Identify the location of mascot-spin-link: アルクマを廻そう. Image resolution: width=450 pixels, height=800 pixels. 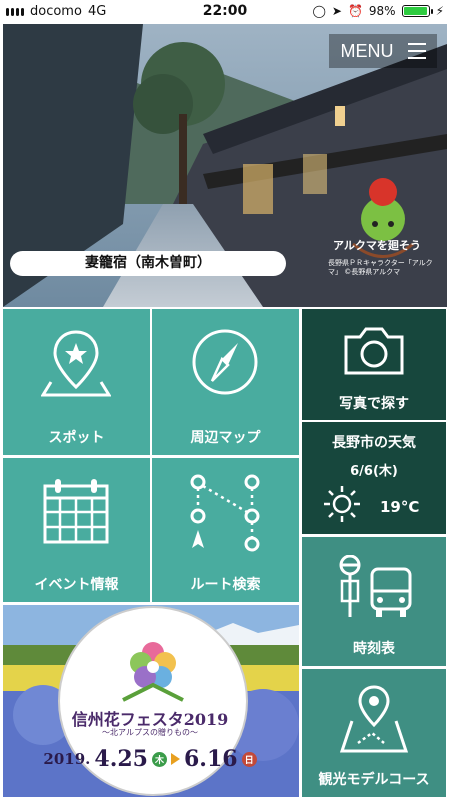
(377, 245).